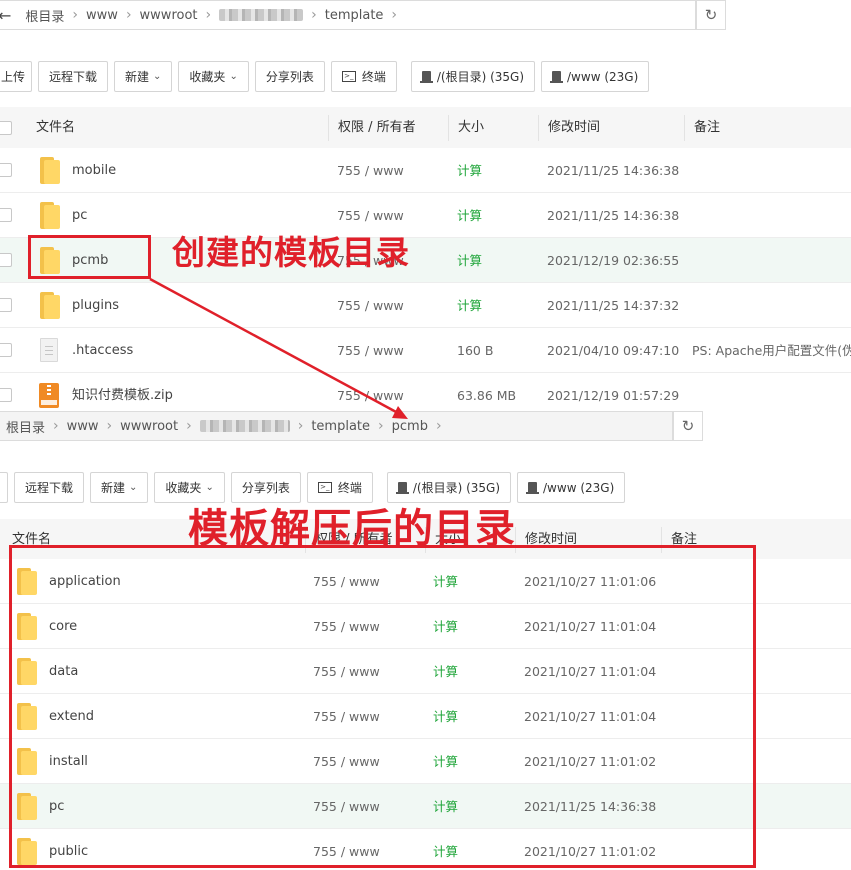 The image size is (851, 870). I want to click on file-name: plugins, so click(95, 305).